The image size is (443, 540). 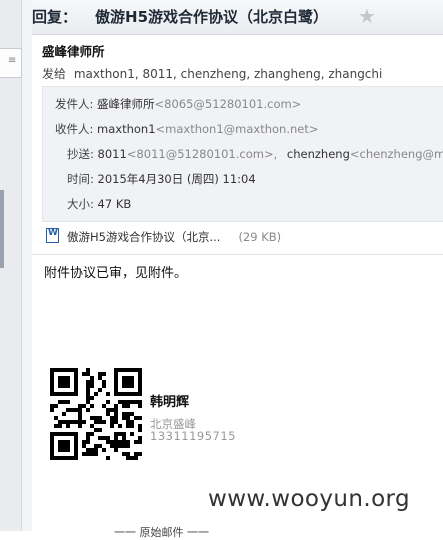 What do you see at coordinates (318, 154) in the screenshot?
I see `cc-name-2: chenzheng` at bounding box center [318, 154].